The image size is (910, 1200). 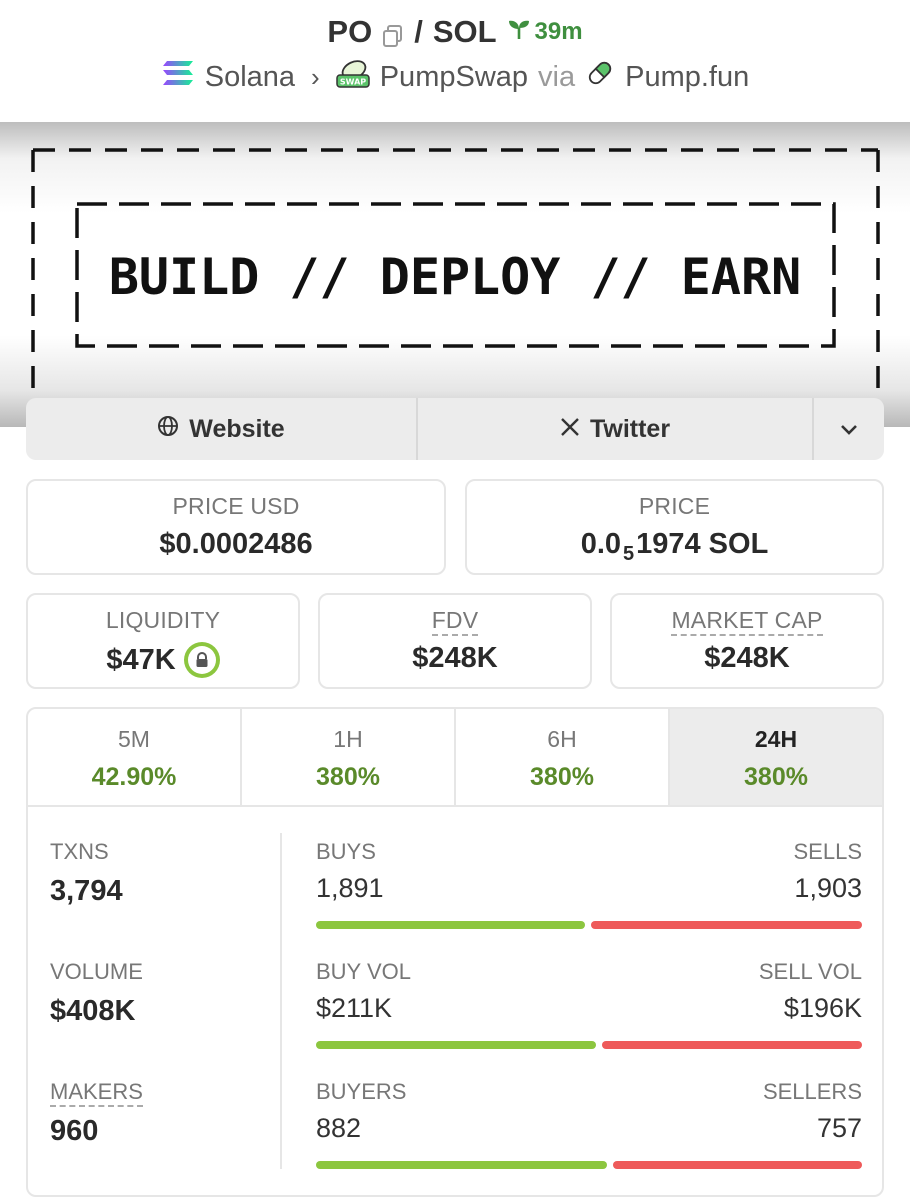 I want to click on tab-change: 42.90%, so click(x=134, y=777).